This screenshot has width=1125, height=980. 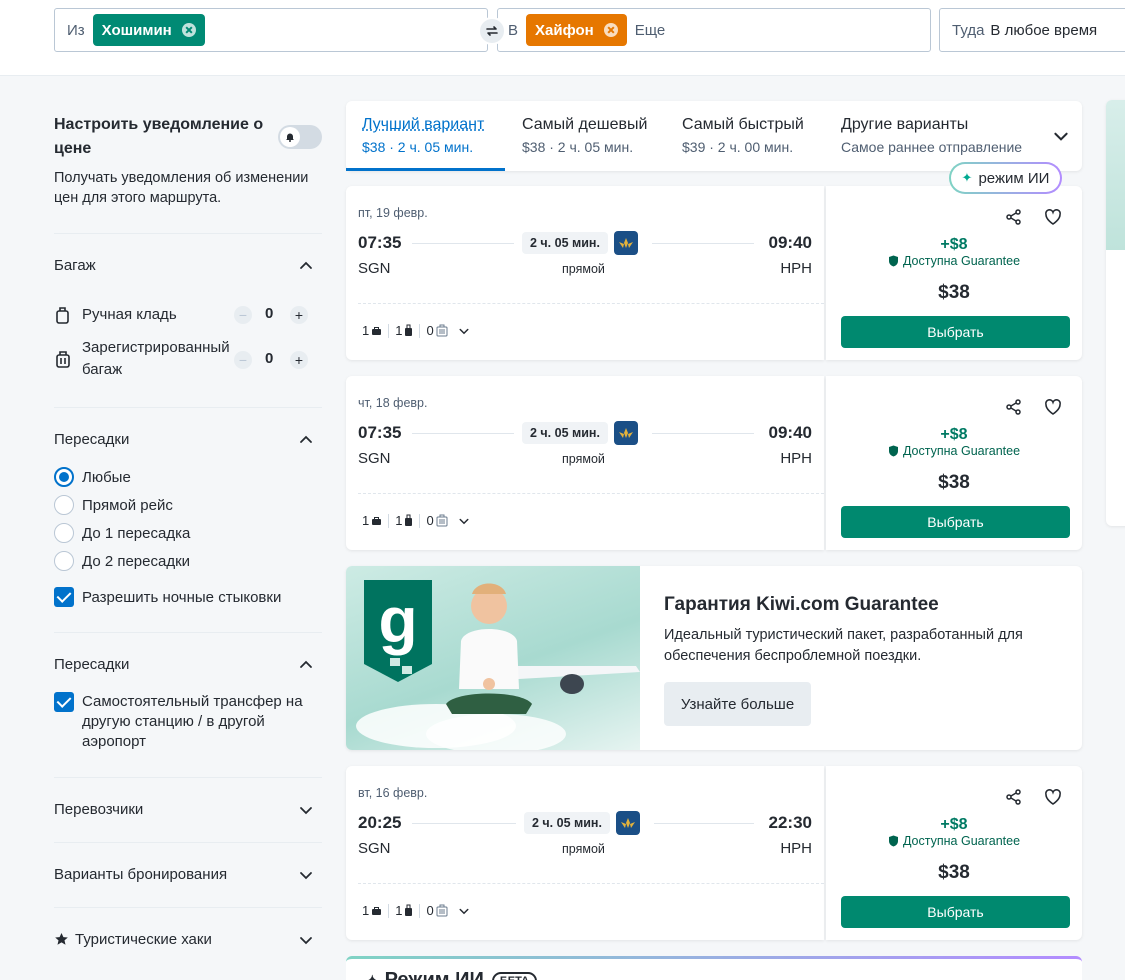 I want to click on more-destinations-input: Еще, so click(x=650, y=30).